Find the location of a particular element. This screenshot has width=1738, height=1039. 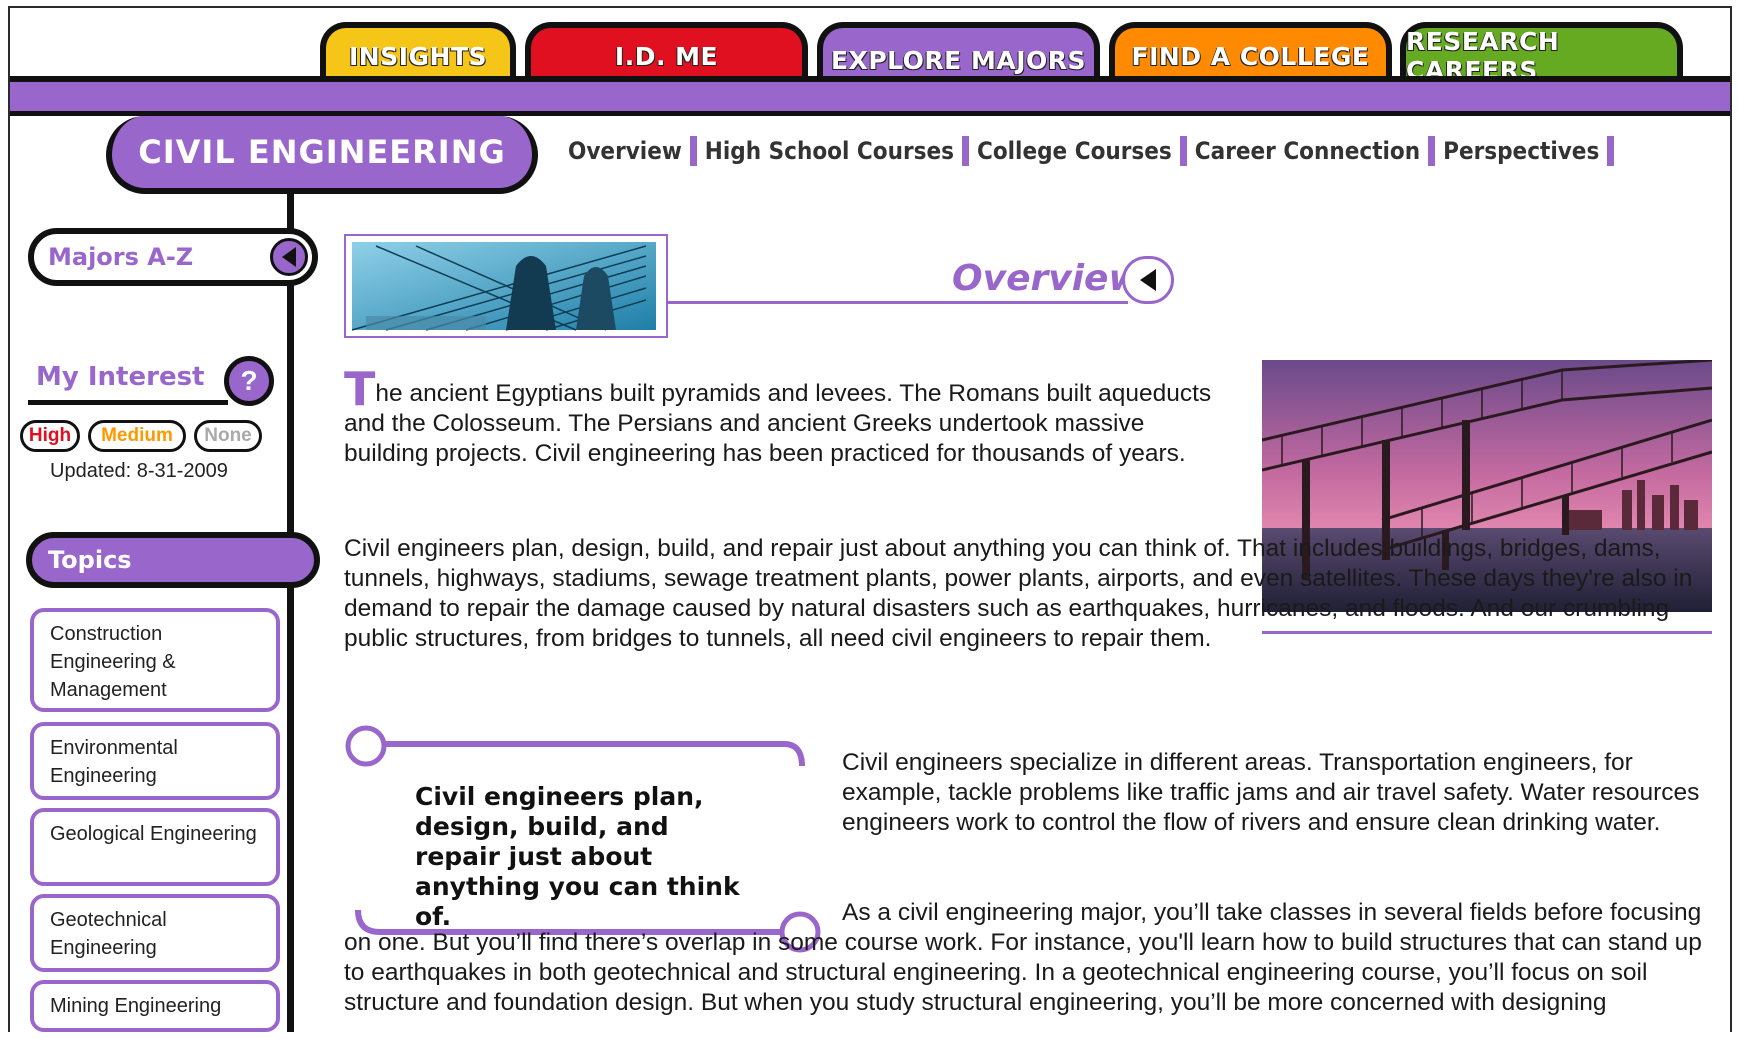

overview-arrow-button is located at coordinates (1148, 280).